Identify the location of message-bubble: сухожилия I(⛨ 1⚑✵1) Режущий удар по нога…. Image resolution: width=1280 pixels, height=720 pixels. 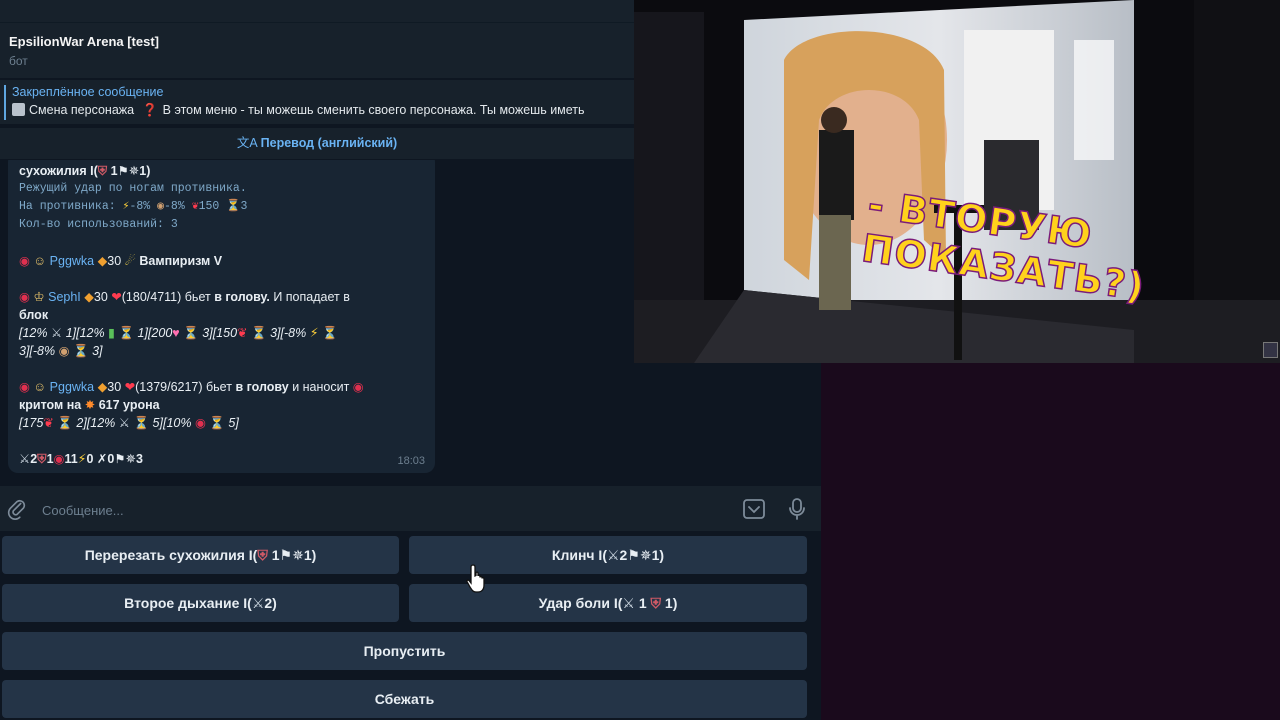
(221, 316).